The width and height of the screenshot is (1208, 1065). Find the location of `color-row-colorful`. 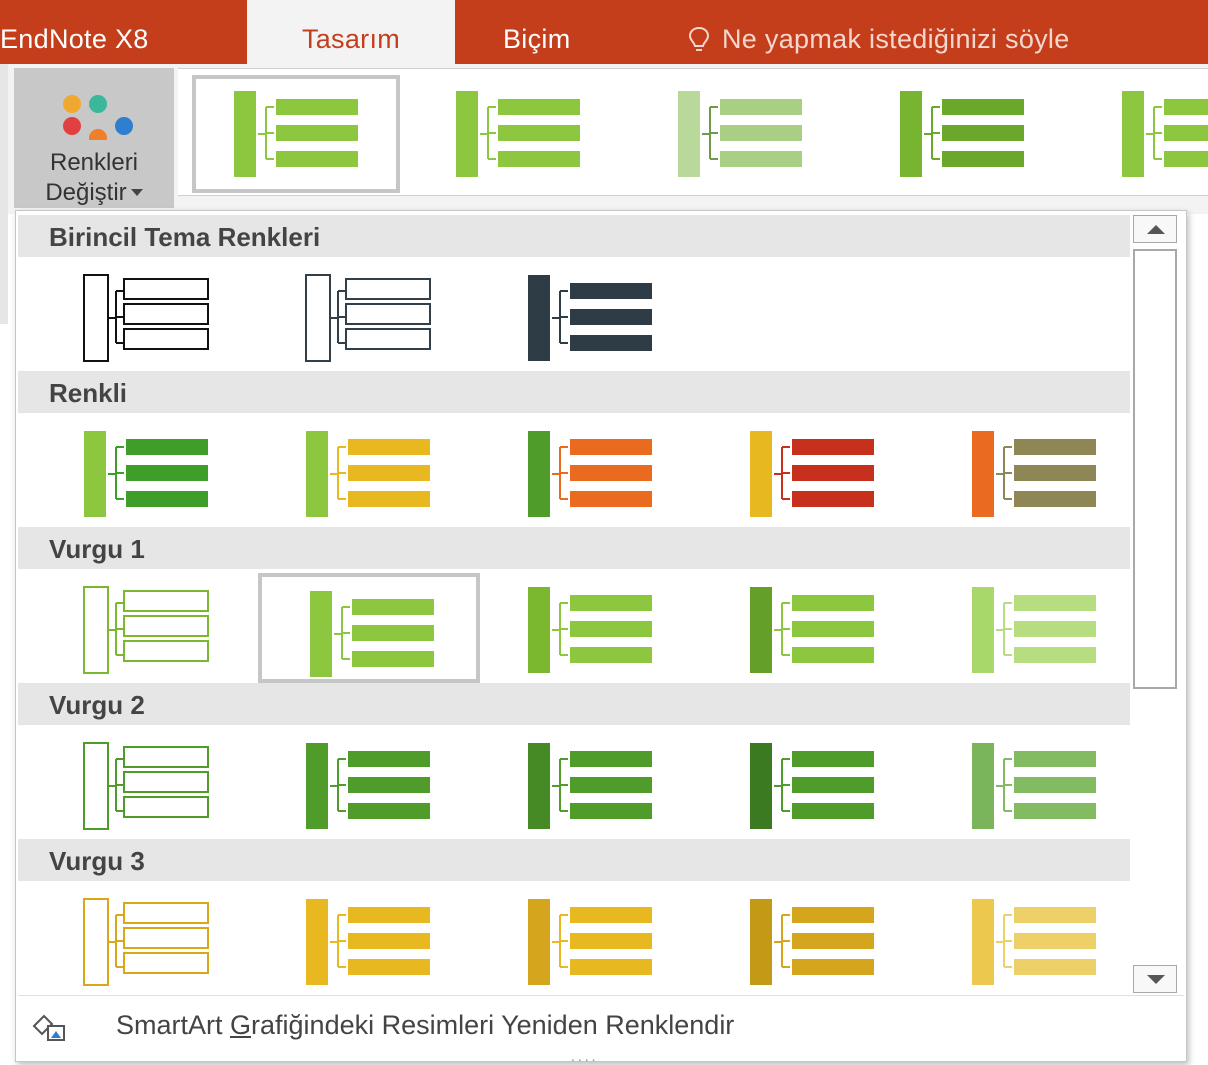

color-row-colorful is located at coordinates (591, 472).